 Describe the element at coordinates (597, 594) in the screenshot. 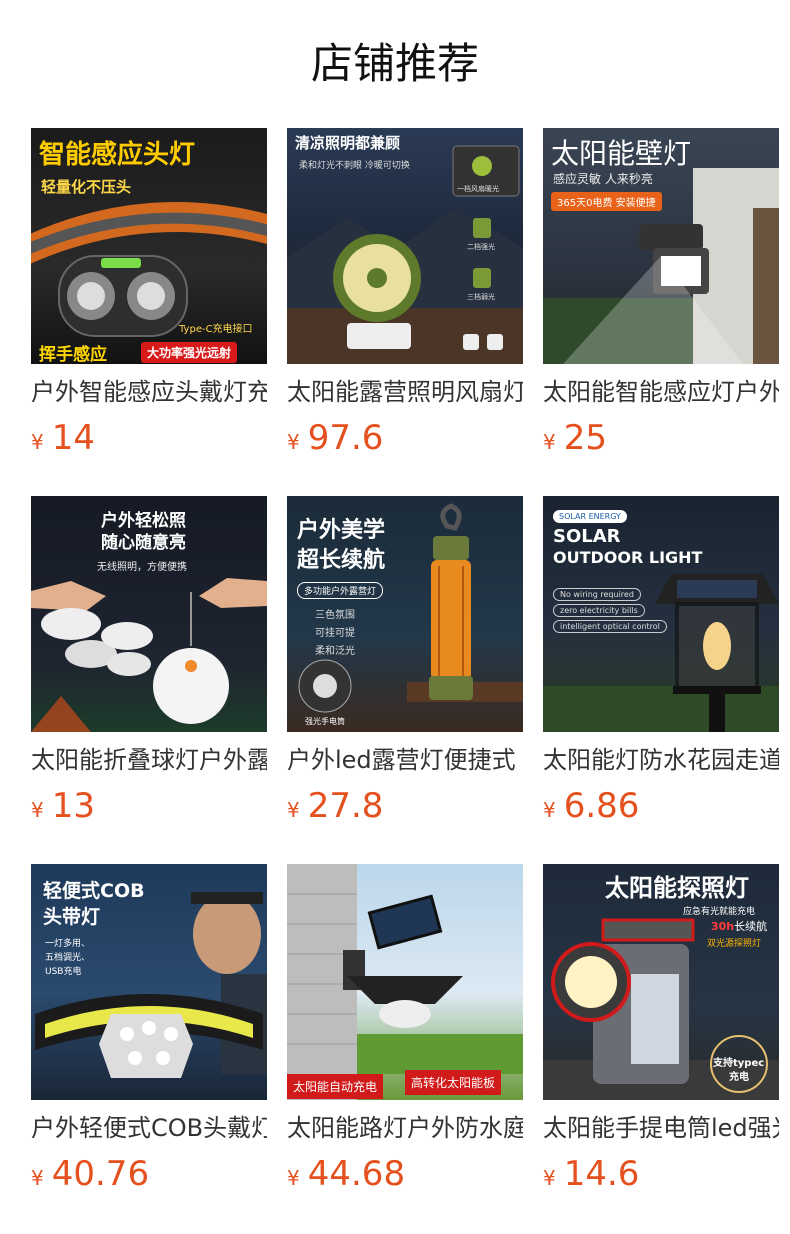

I see `thumb-feature: No wiring required` at that location.